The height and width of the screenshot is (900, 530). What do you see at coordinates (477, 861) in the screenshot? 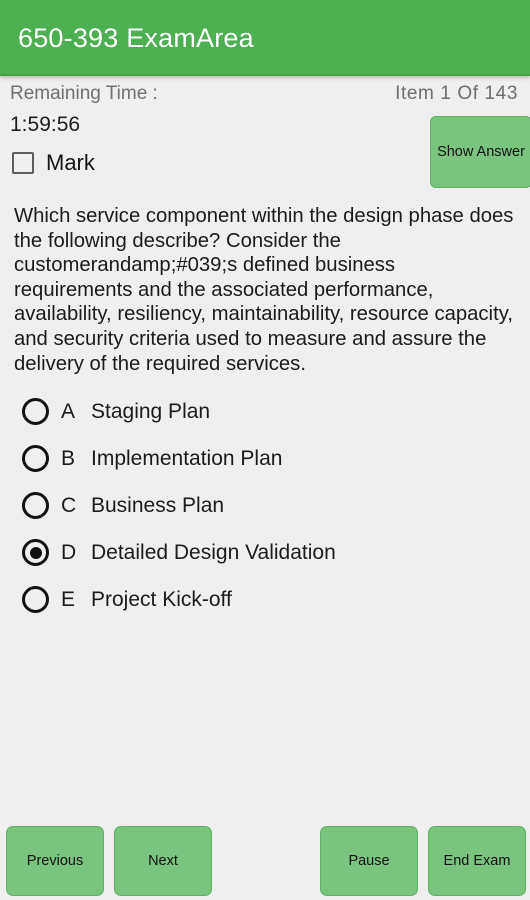
I see `end-exam-button: End Exam` at bounding box center [477, 861].